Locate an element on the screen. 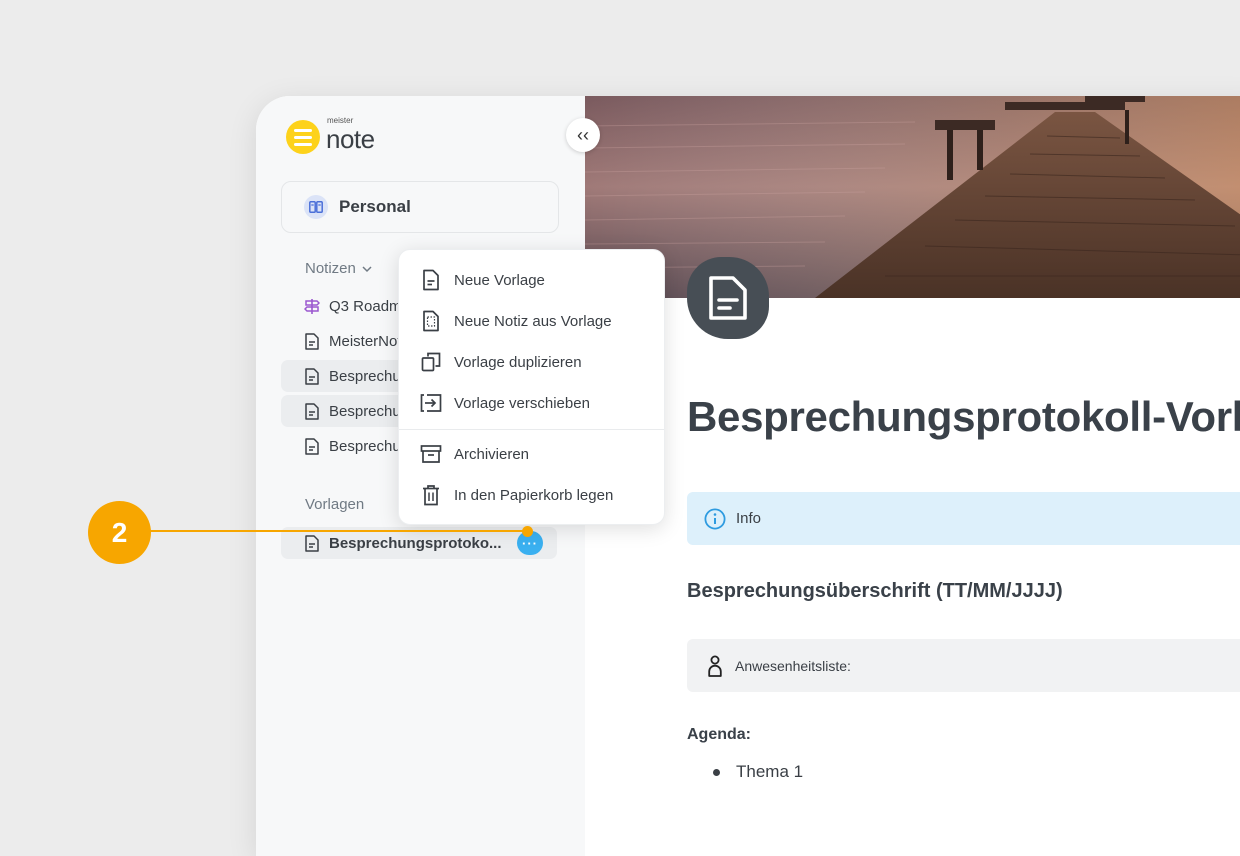 This screenshot has width=1240, height=856. notes-section-header: Notizen is located at coordinates (338, 268).